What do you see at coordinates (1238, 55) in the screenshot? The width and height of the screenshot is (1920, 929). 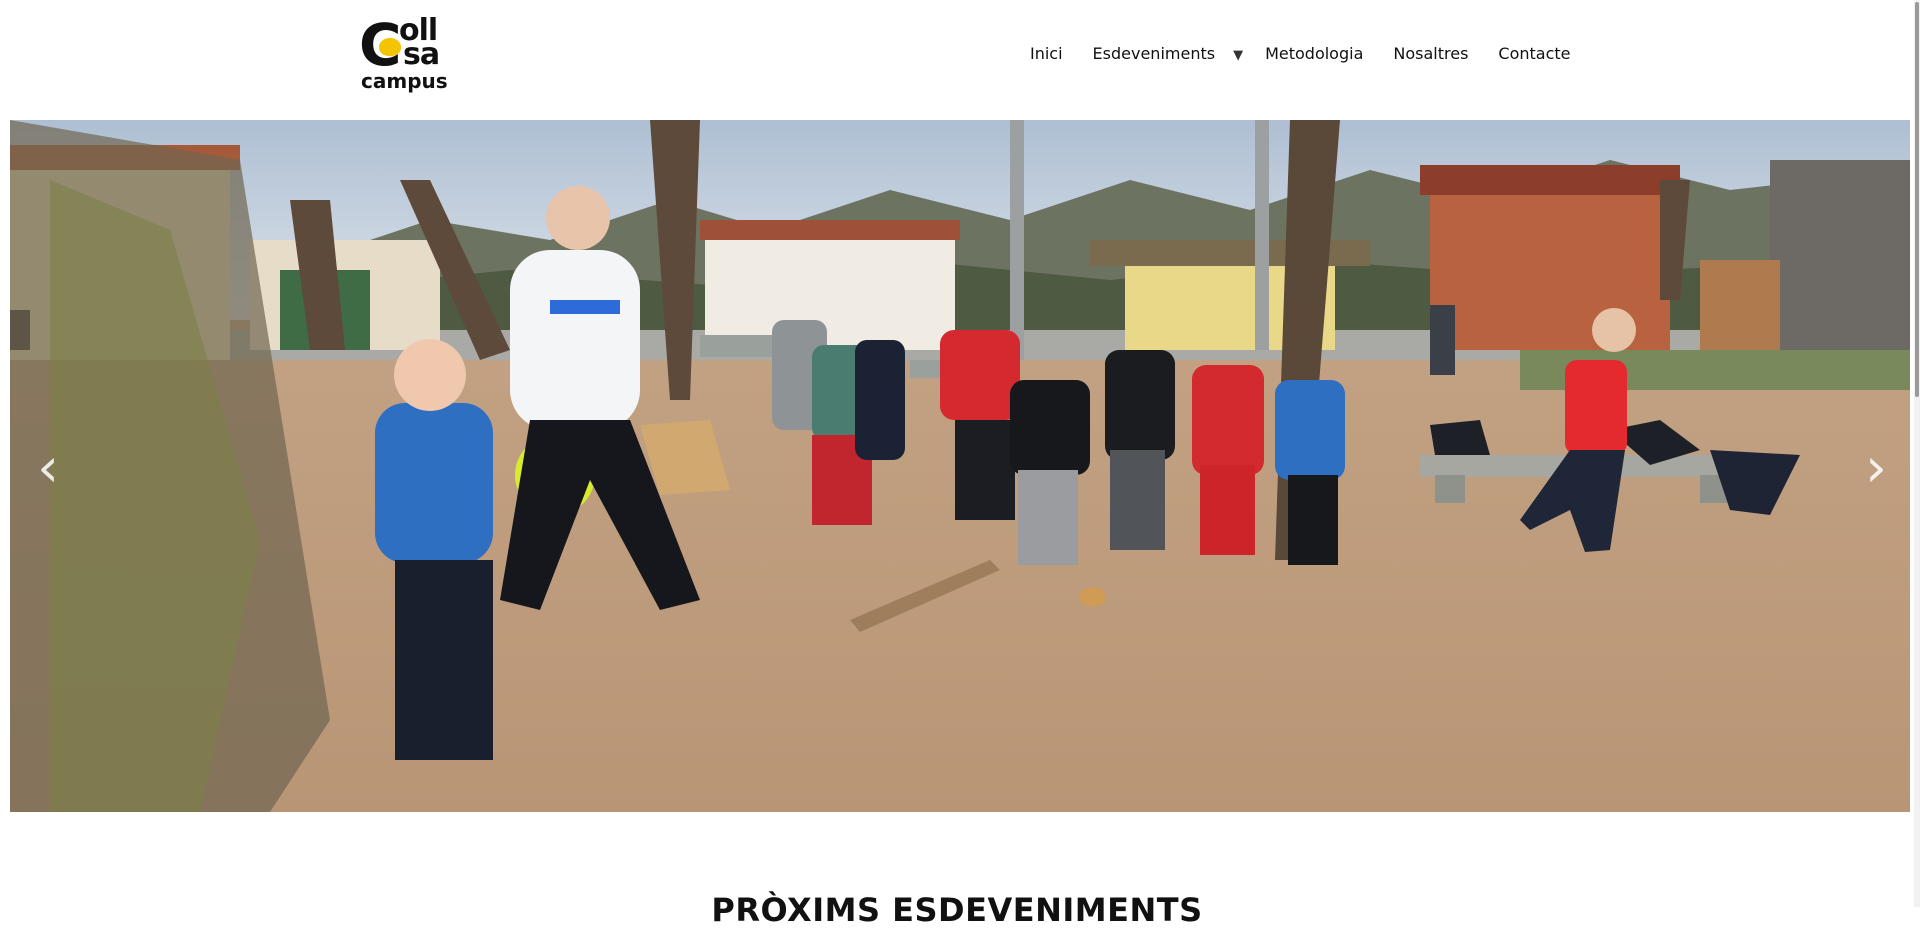 I see `chevron-down-icon: ▼` at bounding box center [1238, 55].